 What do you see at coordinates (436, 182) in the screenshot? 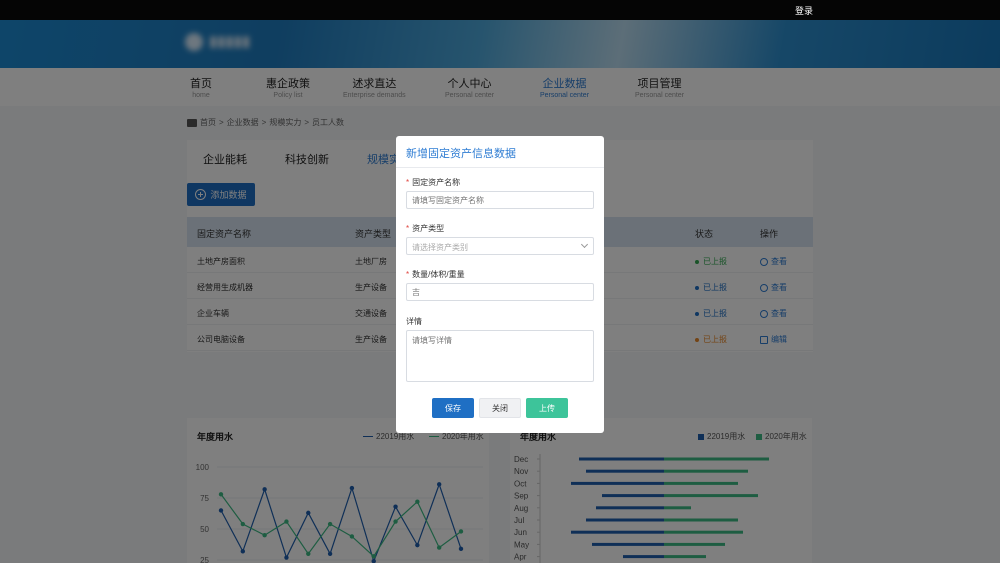
I see `label-text: 固定资产名称` at bounding box center [436, 182].